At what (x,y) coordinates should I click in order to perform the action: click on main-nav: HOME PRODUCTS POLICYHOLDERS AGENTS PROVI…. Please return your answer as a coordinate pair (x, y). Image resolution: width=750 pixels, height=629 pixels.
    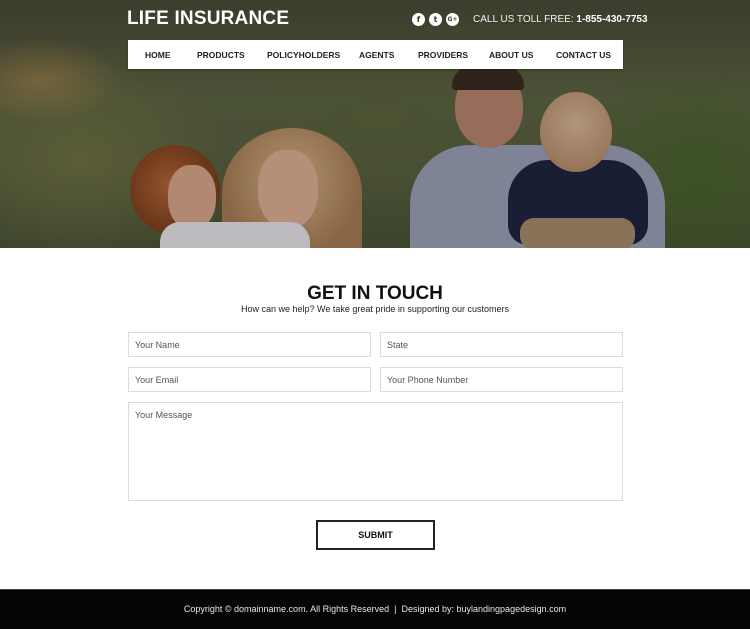
    Looking at the image, I should click on (375, 54).